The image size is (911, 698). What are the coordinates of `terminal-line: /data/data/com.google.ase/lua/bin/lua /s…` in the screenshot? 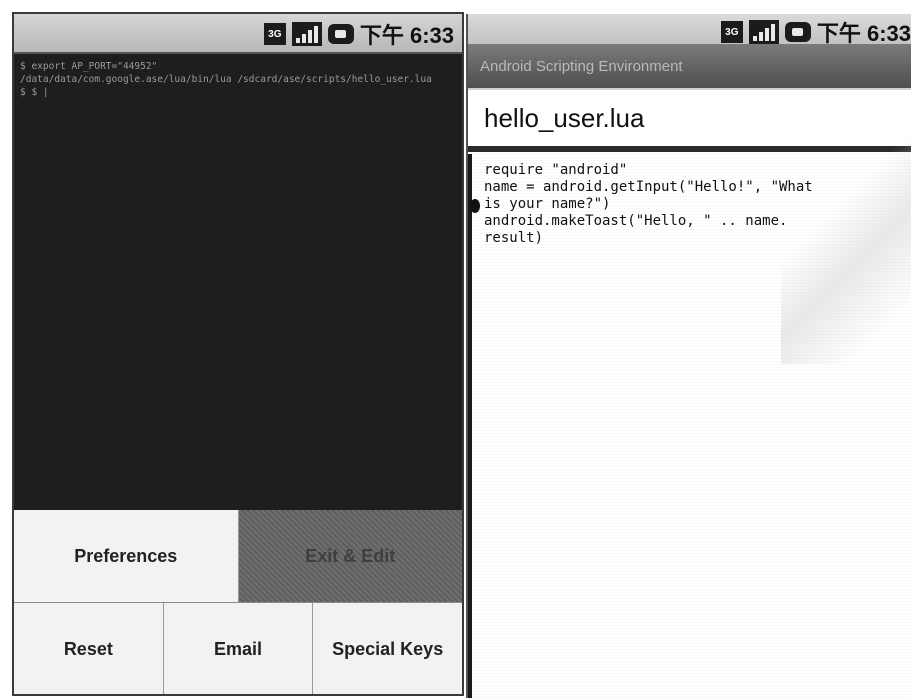 It's located at (226, 79).